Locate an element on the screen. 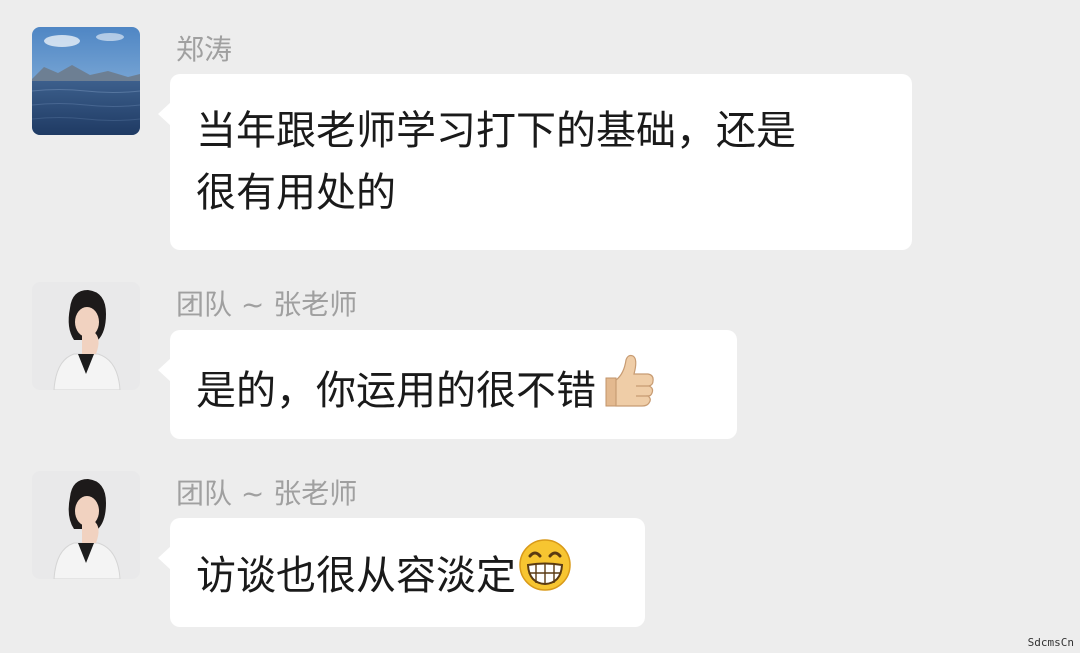  message-bubble: 访谈也很从容淡定 is located at coordinates (401, 572).